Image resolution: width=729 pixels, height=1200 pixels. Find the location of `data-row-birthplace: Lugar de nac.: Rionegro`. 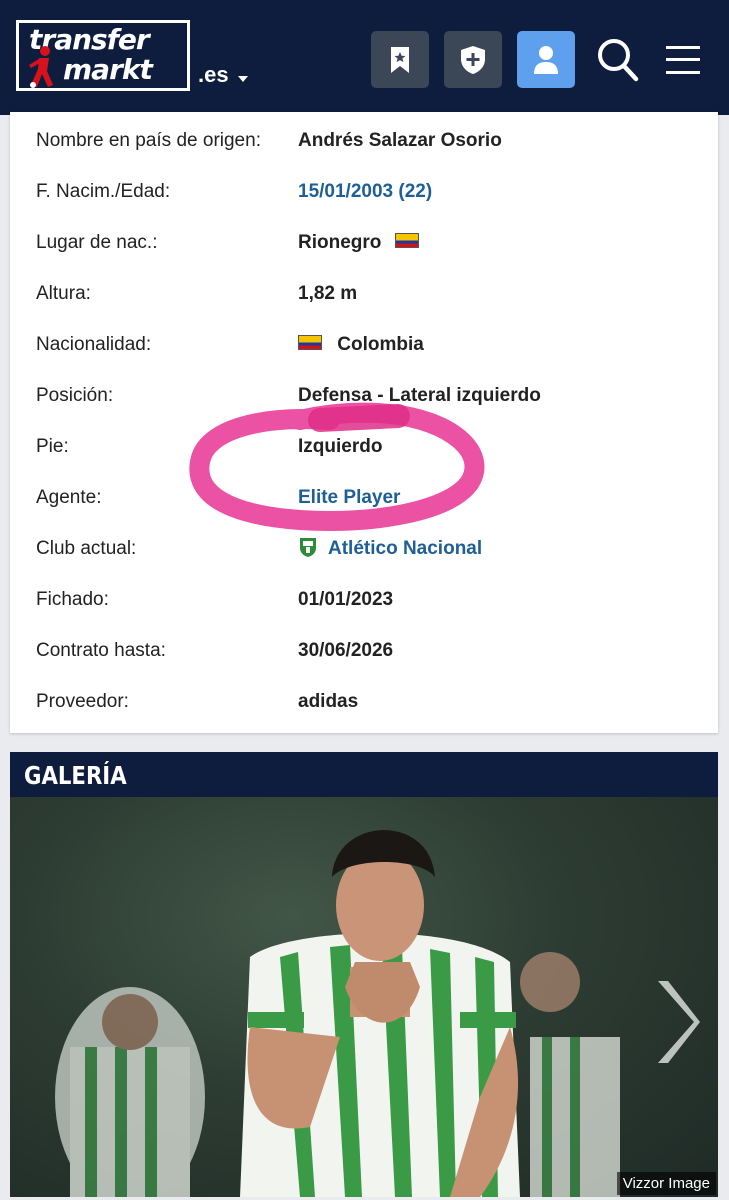

data-row-birthplace: Lugar de nac.: Rionegro is located at coordinates (364, 242).